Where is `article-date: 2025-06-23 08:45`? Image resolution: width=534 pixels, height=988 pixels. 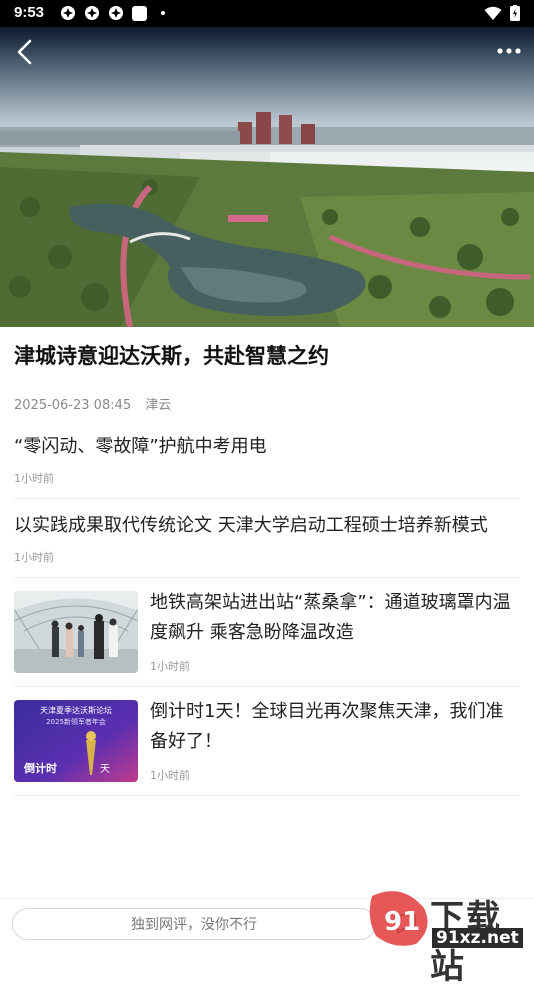 article-date: 2025-06-23 08:45 is located at coordinates (73, 405).